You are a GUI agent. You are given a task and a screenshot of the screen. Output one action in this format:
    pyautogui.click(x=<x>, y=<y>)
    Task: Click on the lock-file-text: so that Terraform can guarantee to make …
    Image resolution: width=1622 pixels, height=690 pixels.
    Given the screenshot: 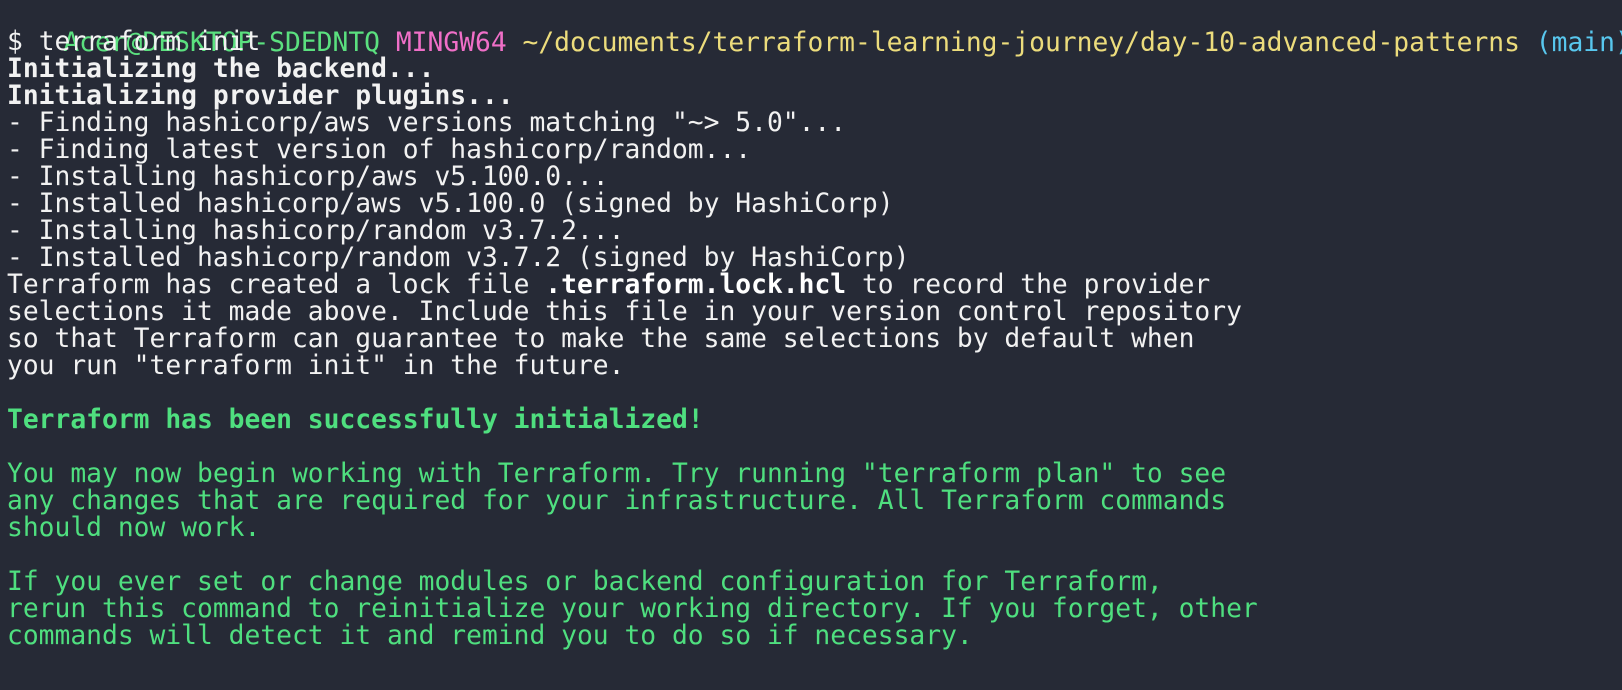 What is the action you would take?
    pyautogui.click(x=601, y=339)
    